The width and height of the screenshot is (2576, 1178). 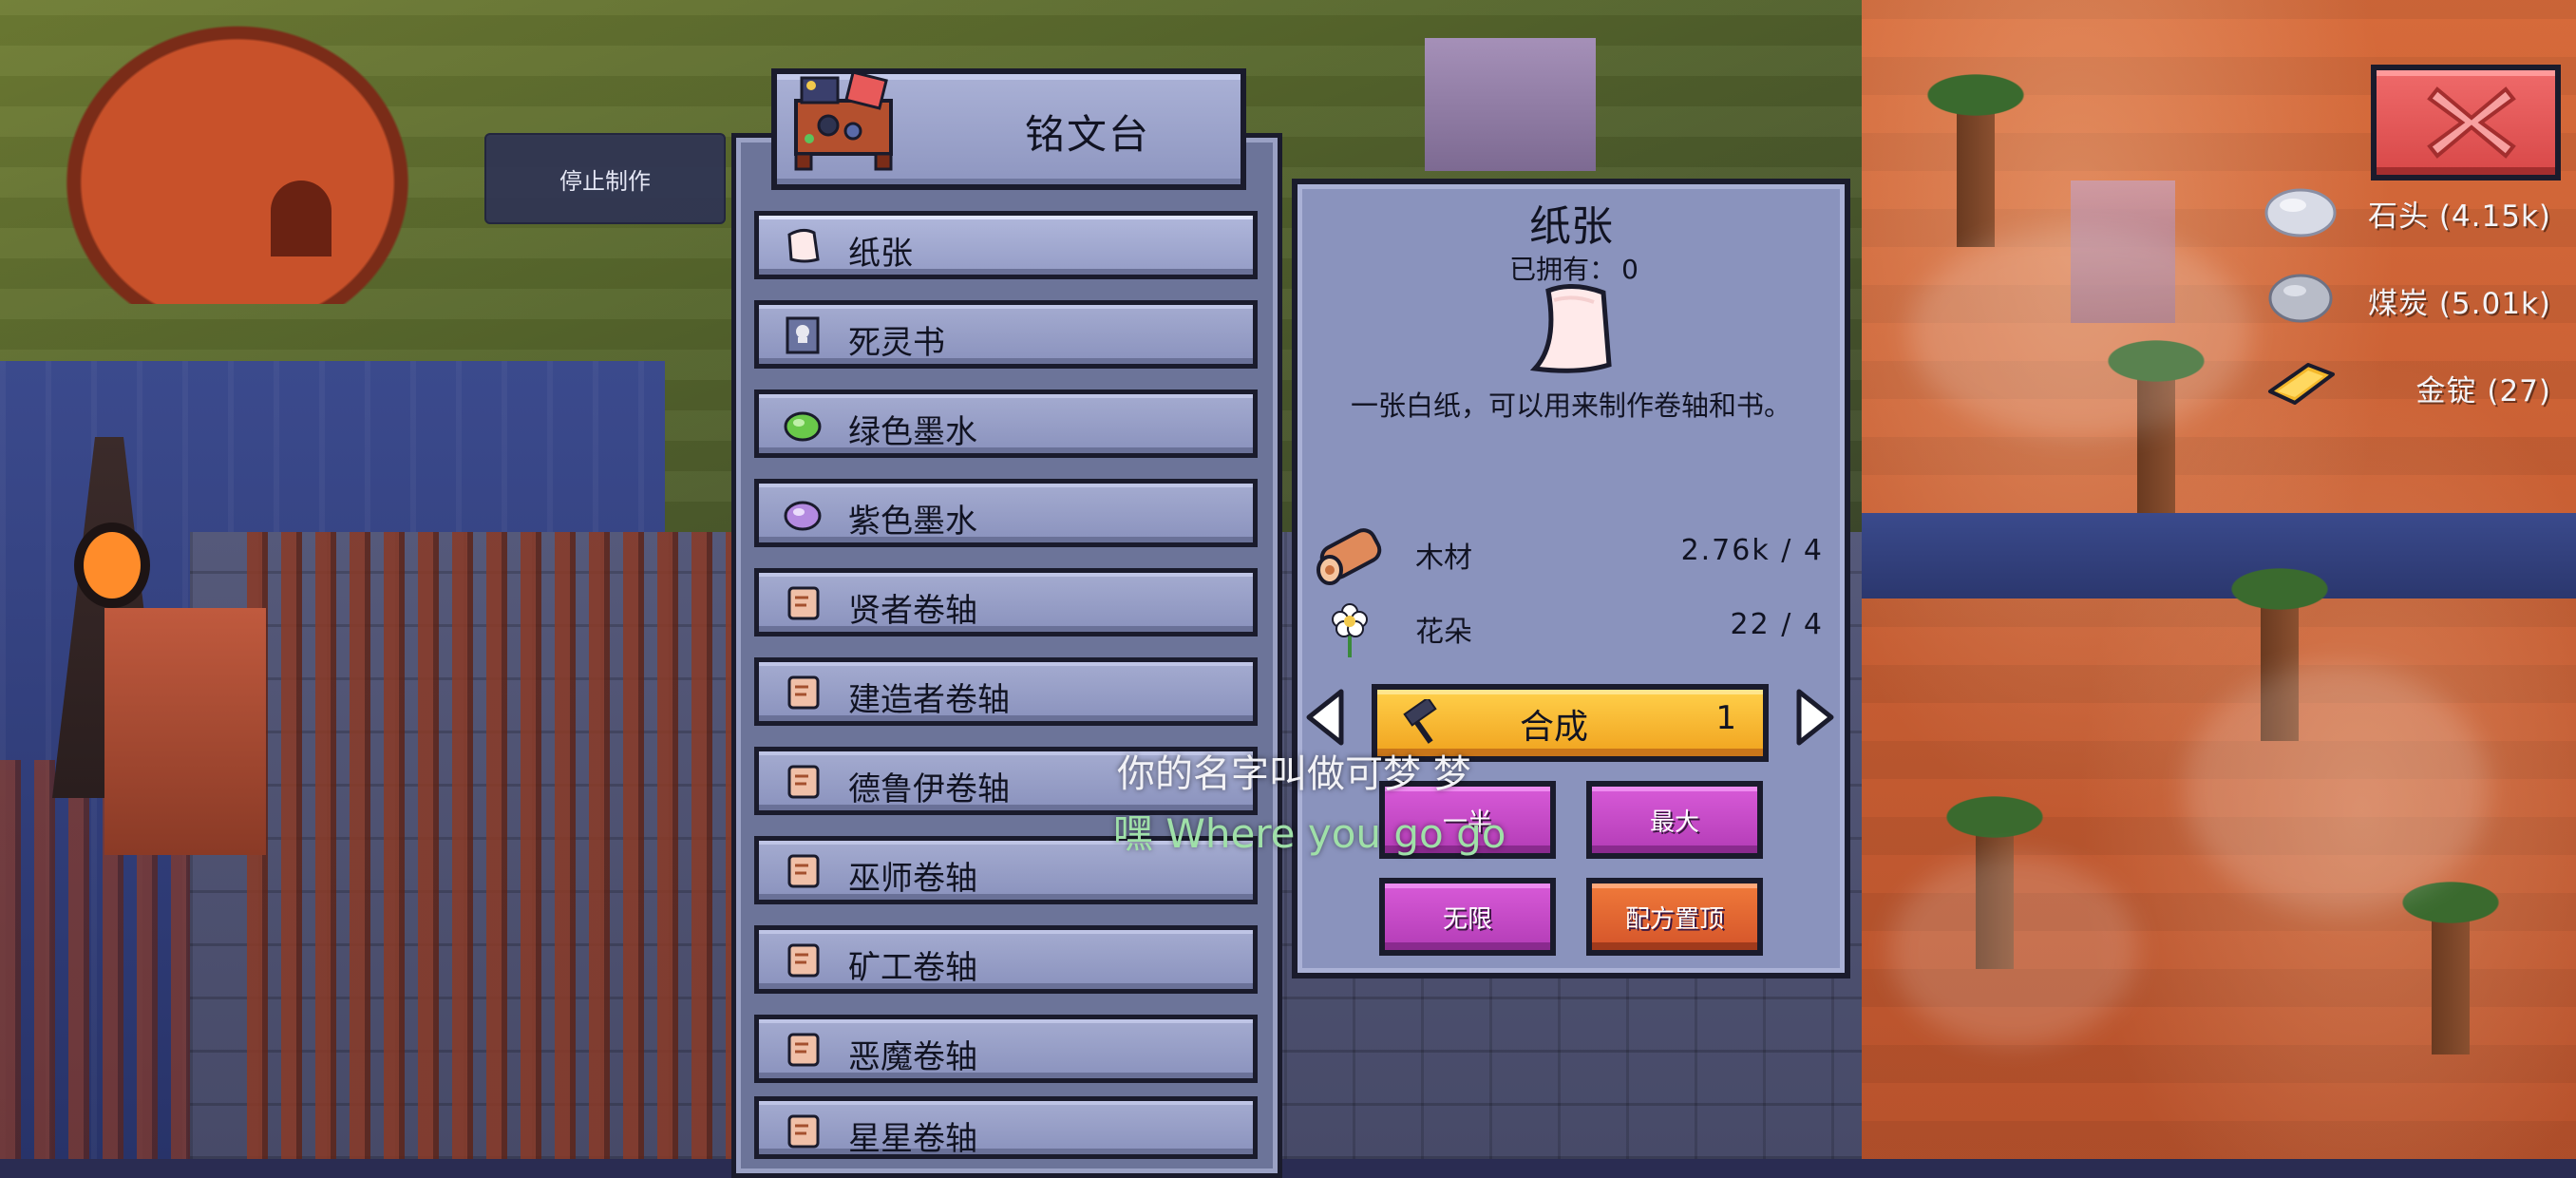 What do you see at coordinates (803, 335) in the screenshot?
I see `necro-book-icon` at bounding box center [803, 335].